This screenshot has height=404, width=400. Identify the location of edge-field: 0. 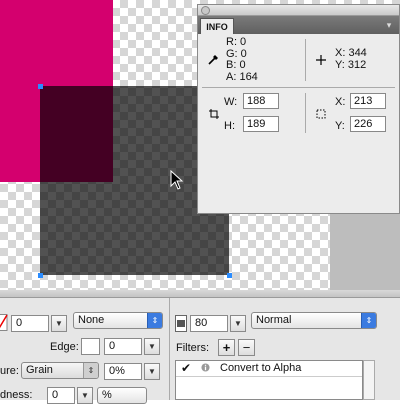
(123, 346).